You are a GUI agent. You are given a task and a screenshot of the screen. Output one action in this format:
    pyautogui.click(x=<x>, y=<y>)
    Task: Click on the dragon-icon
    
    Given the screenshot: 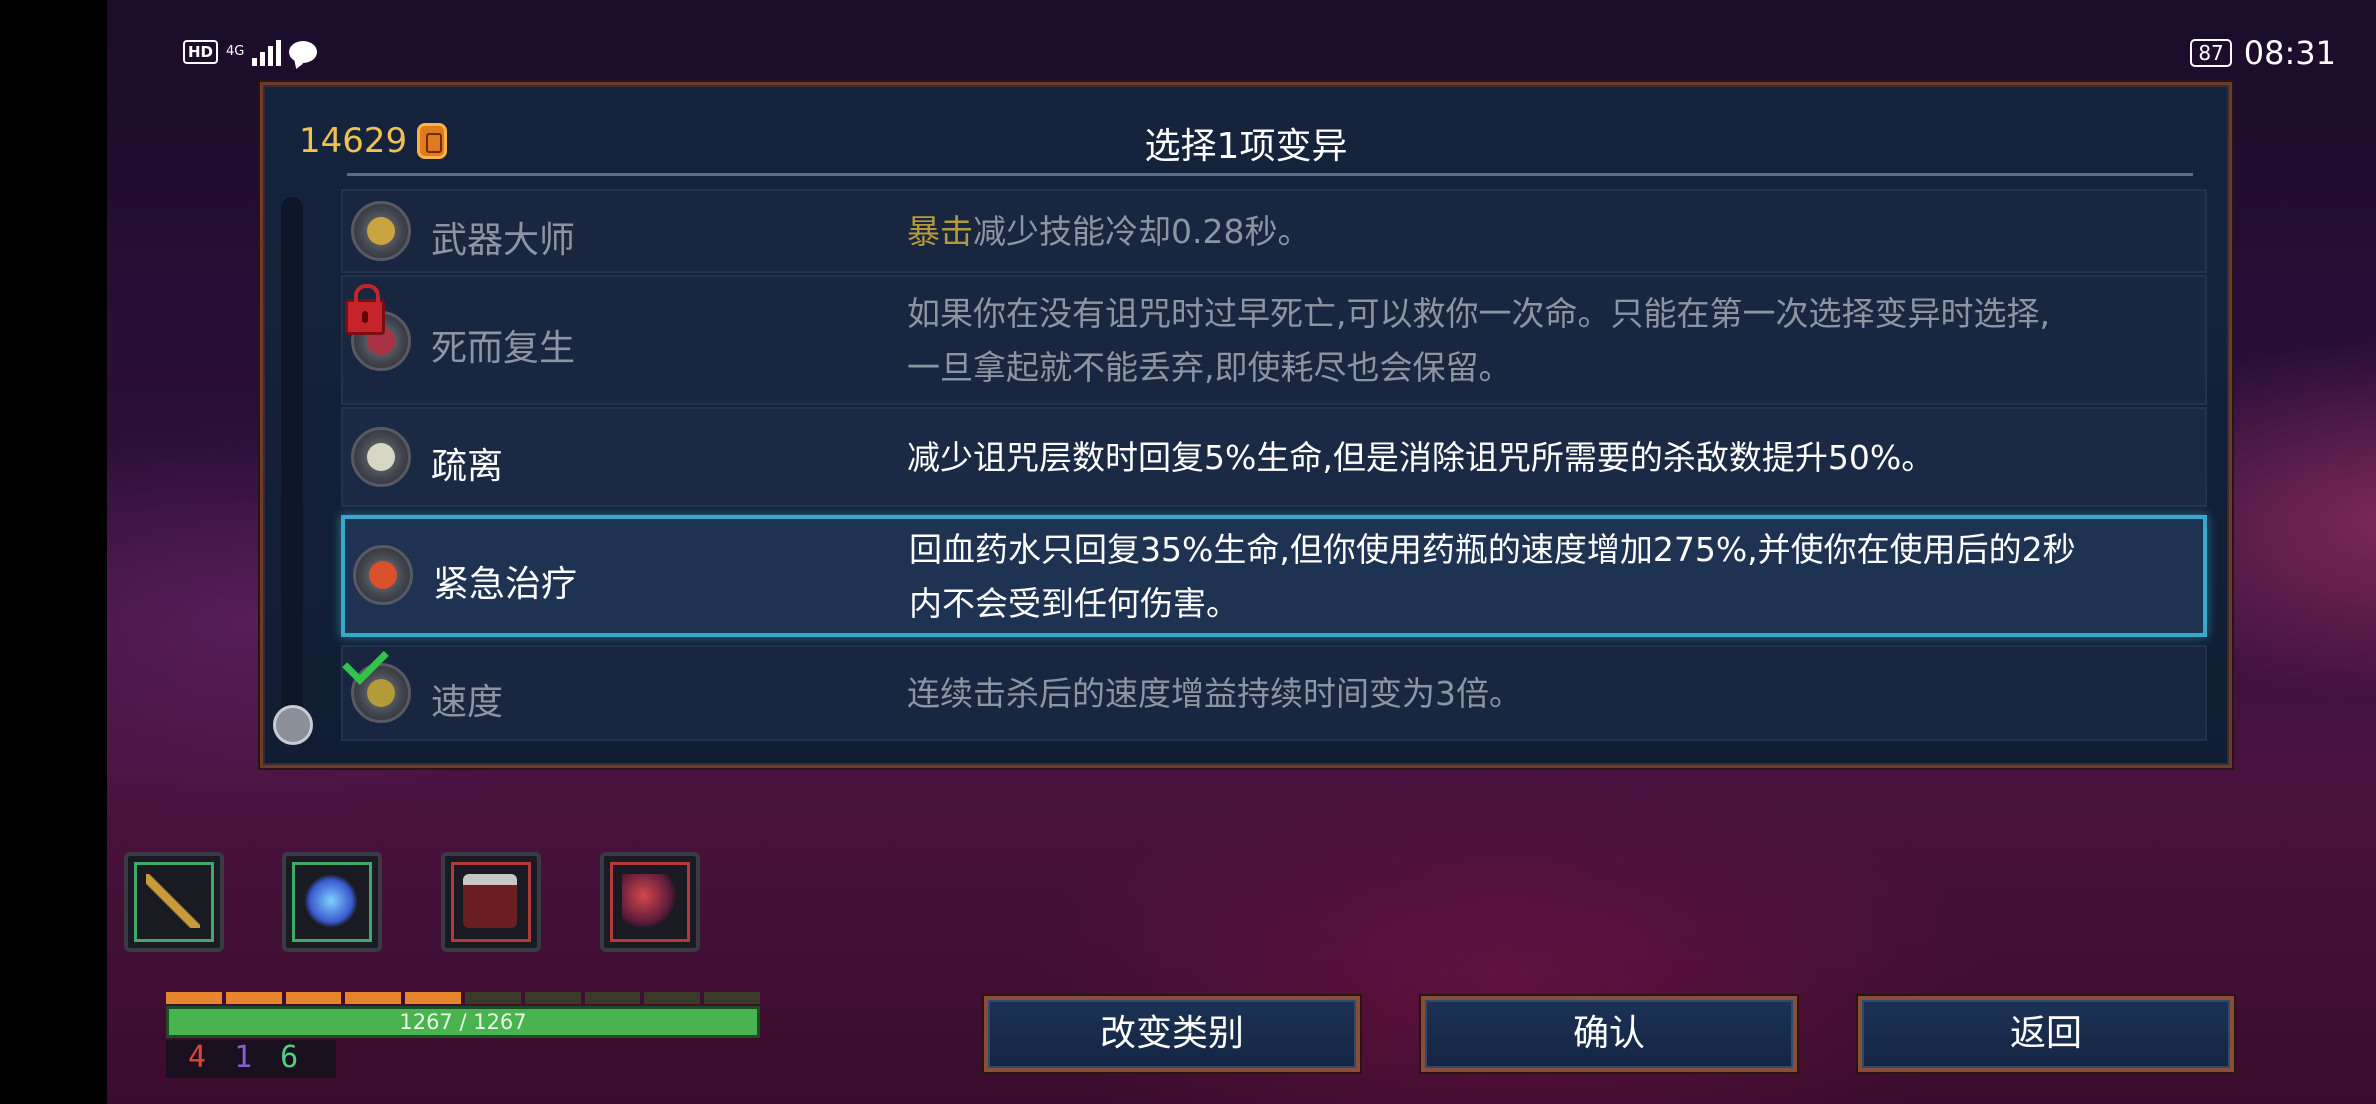 What is the action you would take?
    pyautogui.click(x=649, y=901)
    